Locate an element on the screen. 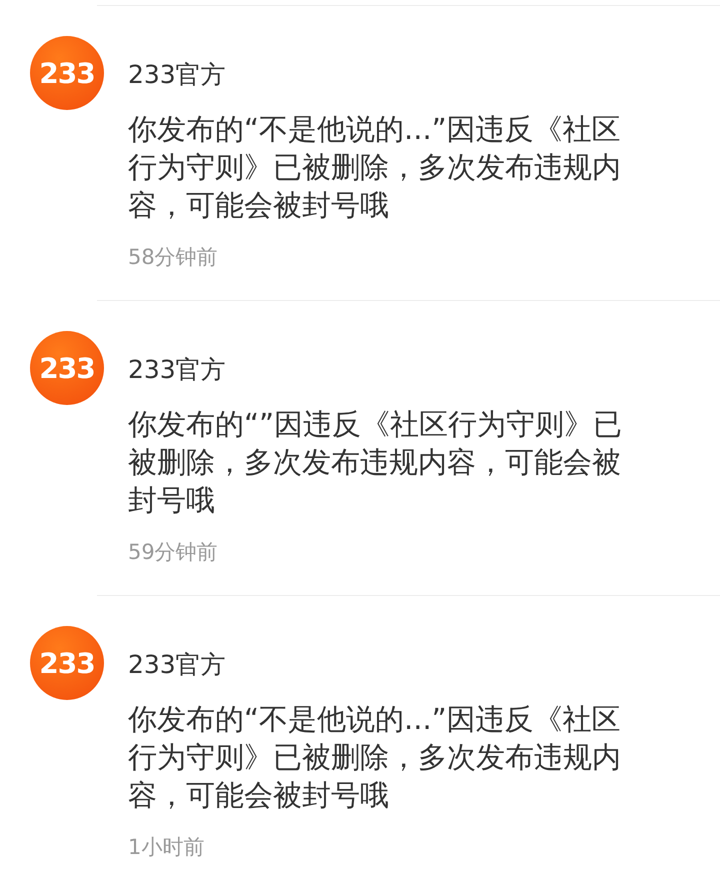  message-time: 58分钟前 is located at coordinates (173, 257).